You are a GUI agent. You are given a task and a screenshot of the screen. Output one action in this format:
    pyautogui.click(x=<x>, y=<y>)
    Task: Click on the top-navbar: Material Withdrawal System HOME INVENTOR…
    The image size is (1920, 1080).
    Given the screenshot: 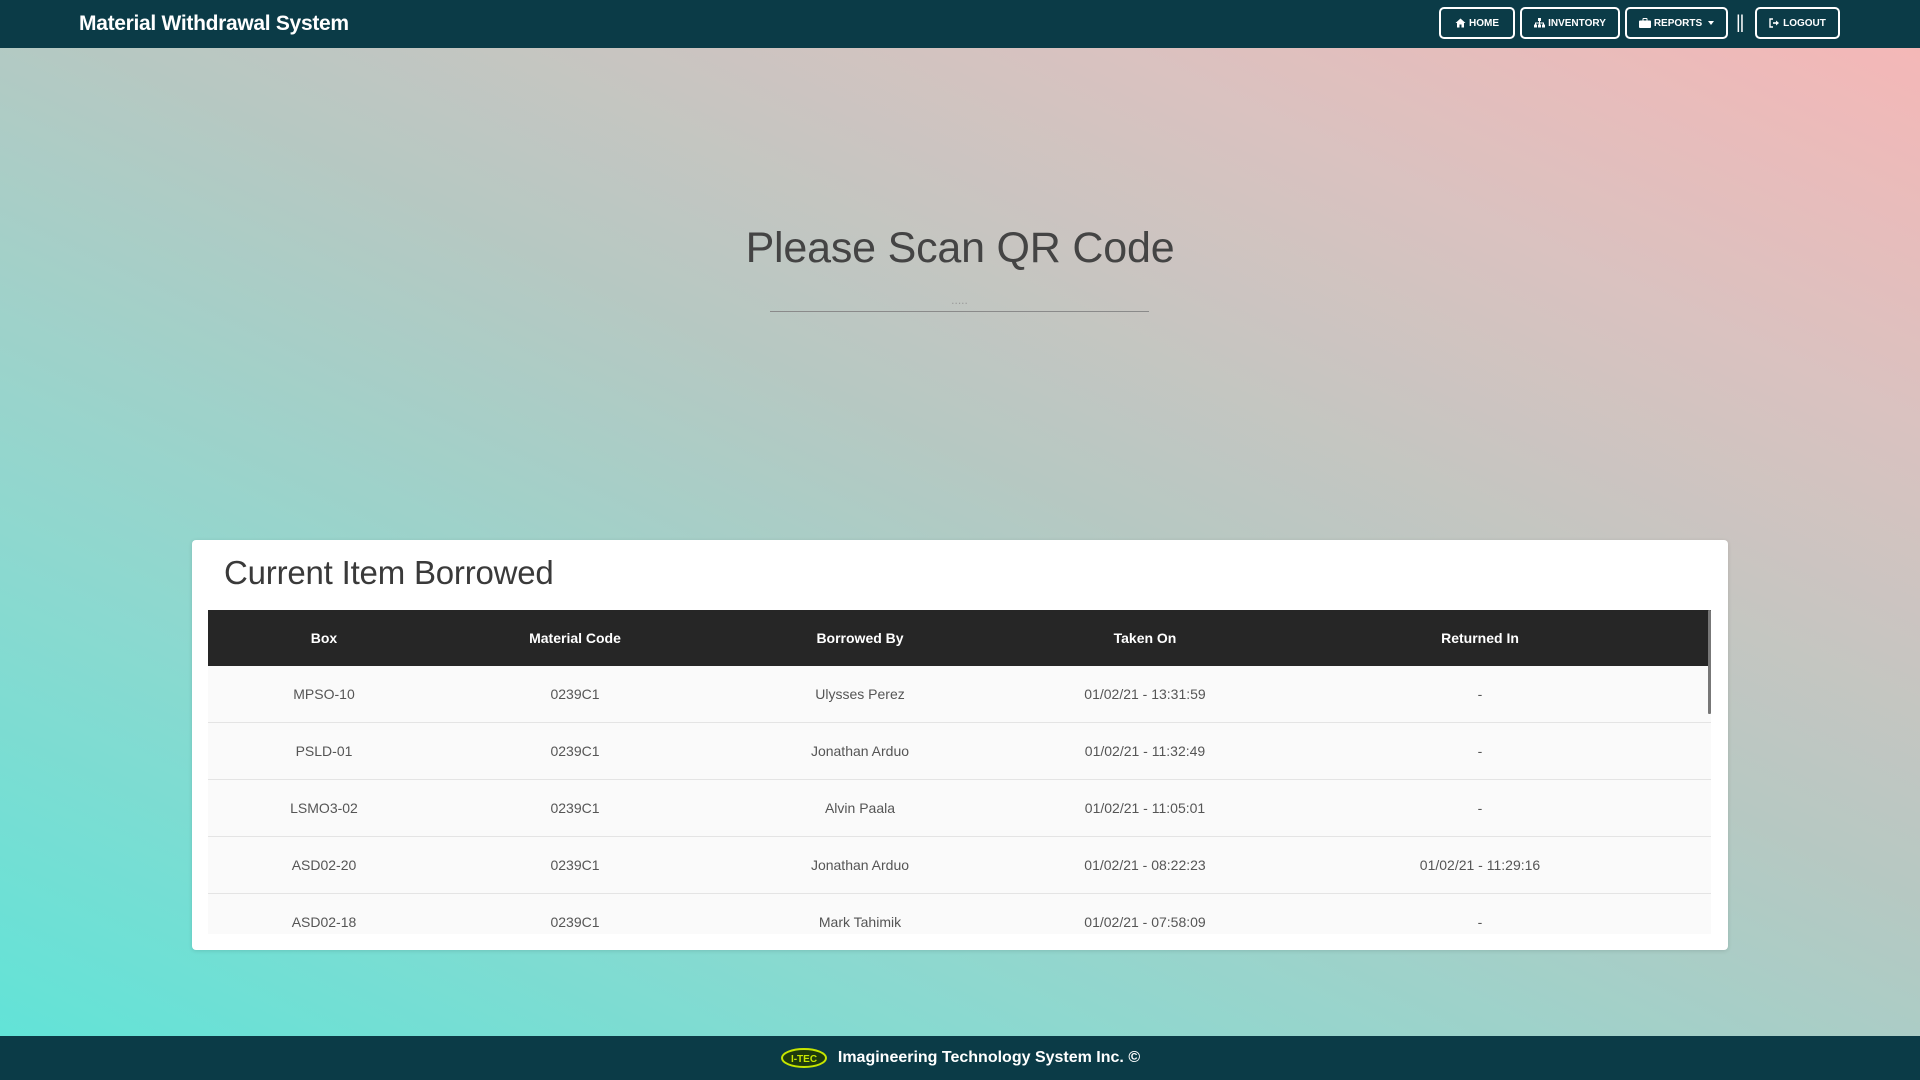 What is the action you would take?
    pyautogui.click(x=960, y=24)
    